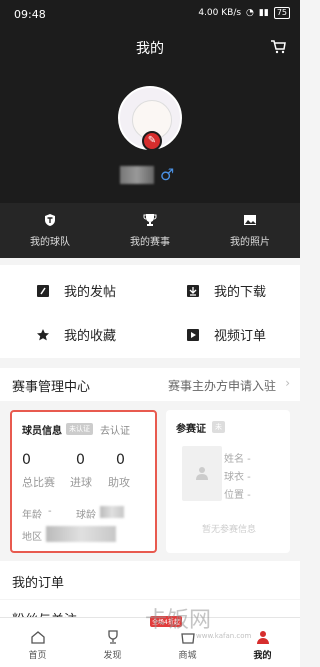 This screenshot has width=320, height=667. Describe the element at coordinates (37, 656) in the screenshot. I see `tab-label: 首页` at that location.